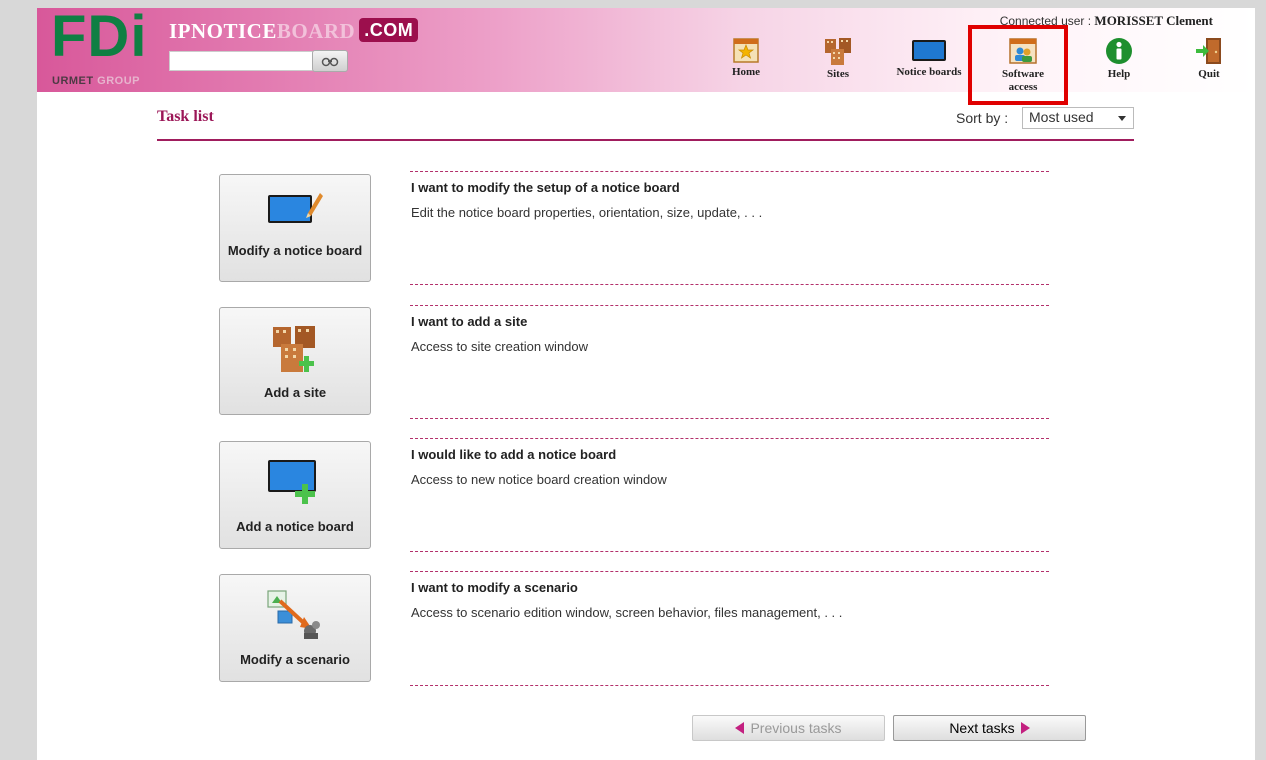 The height and width of the screenshot is (760, 1266). I want to click on add-notice-board-label: Add a notice board, so click(295, 526).